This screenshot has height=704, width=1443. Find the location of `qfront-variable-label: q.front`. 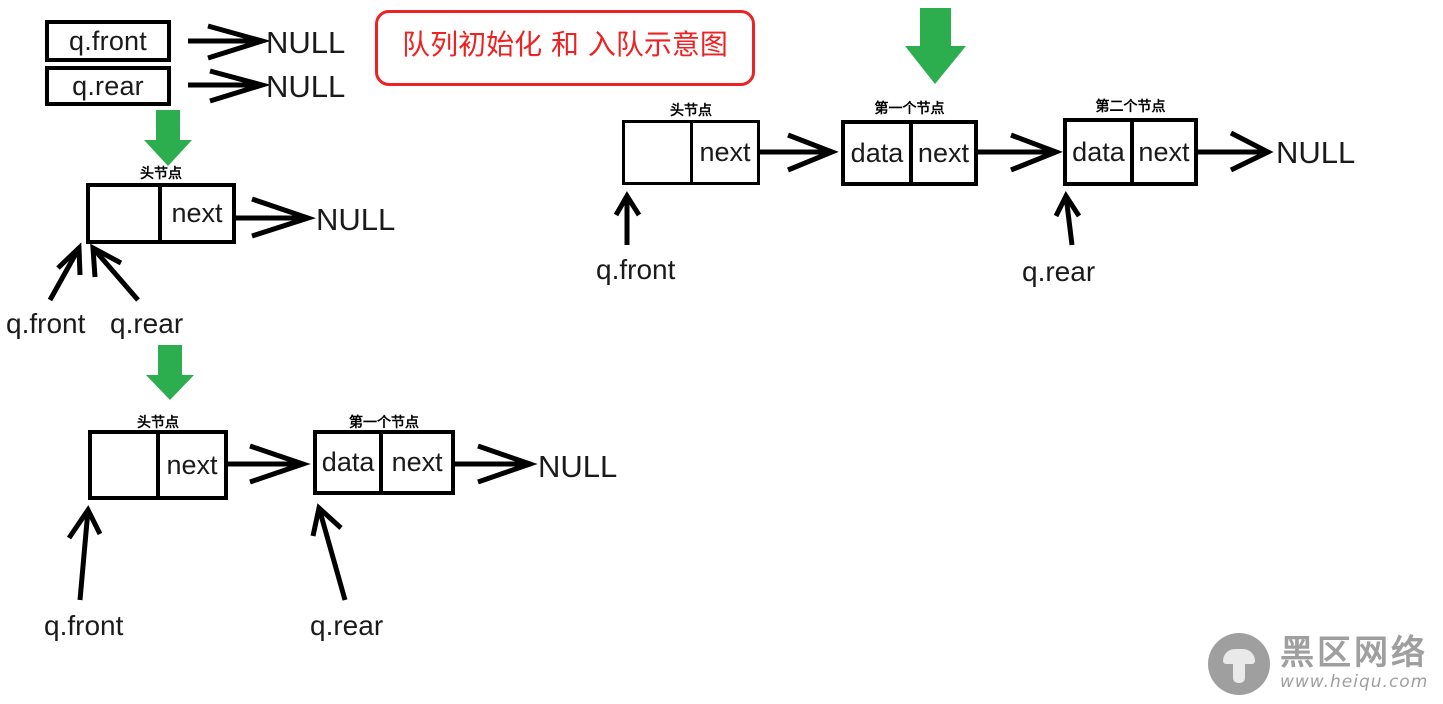

qfront-variable-label: q.front is located at coordinates (108, 40).